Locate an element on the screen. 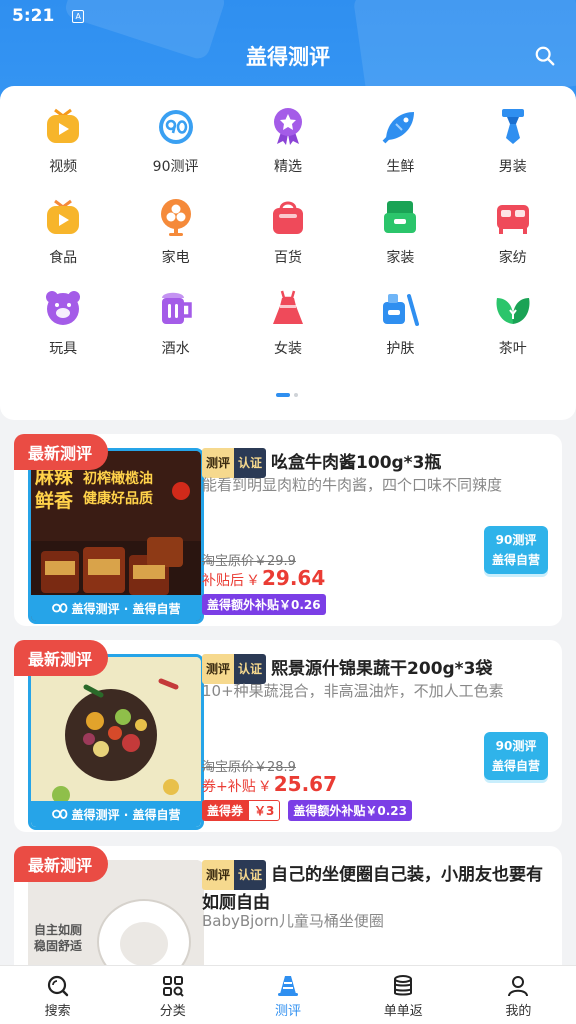  category-general-goods: 百货 is located at coordinates (288, 236).